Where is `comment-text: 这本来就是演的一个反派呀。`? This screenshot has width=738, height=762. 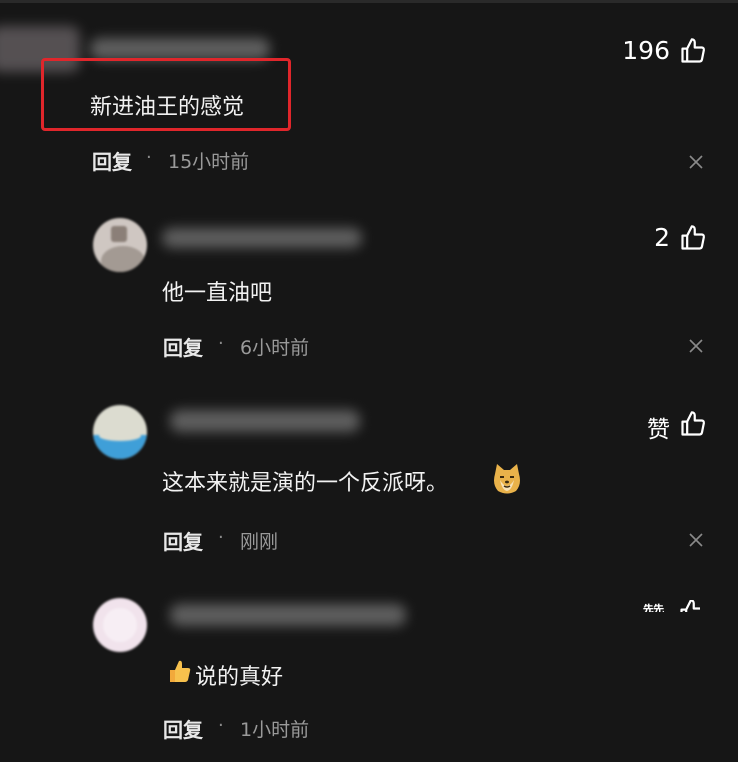 comment-text: 这本来就是演的一个反派呀。 is located at coordinates (305, 483).